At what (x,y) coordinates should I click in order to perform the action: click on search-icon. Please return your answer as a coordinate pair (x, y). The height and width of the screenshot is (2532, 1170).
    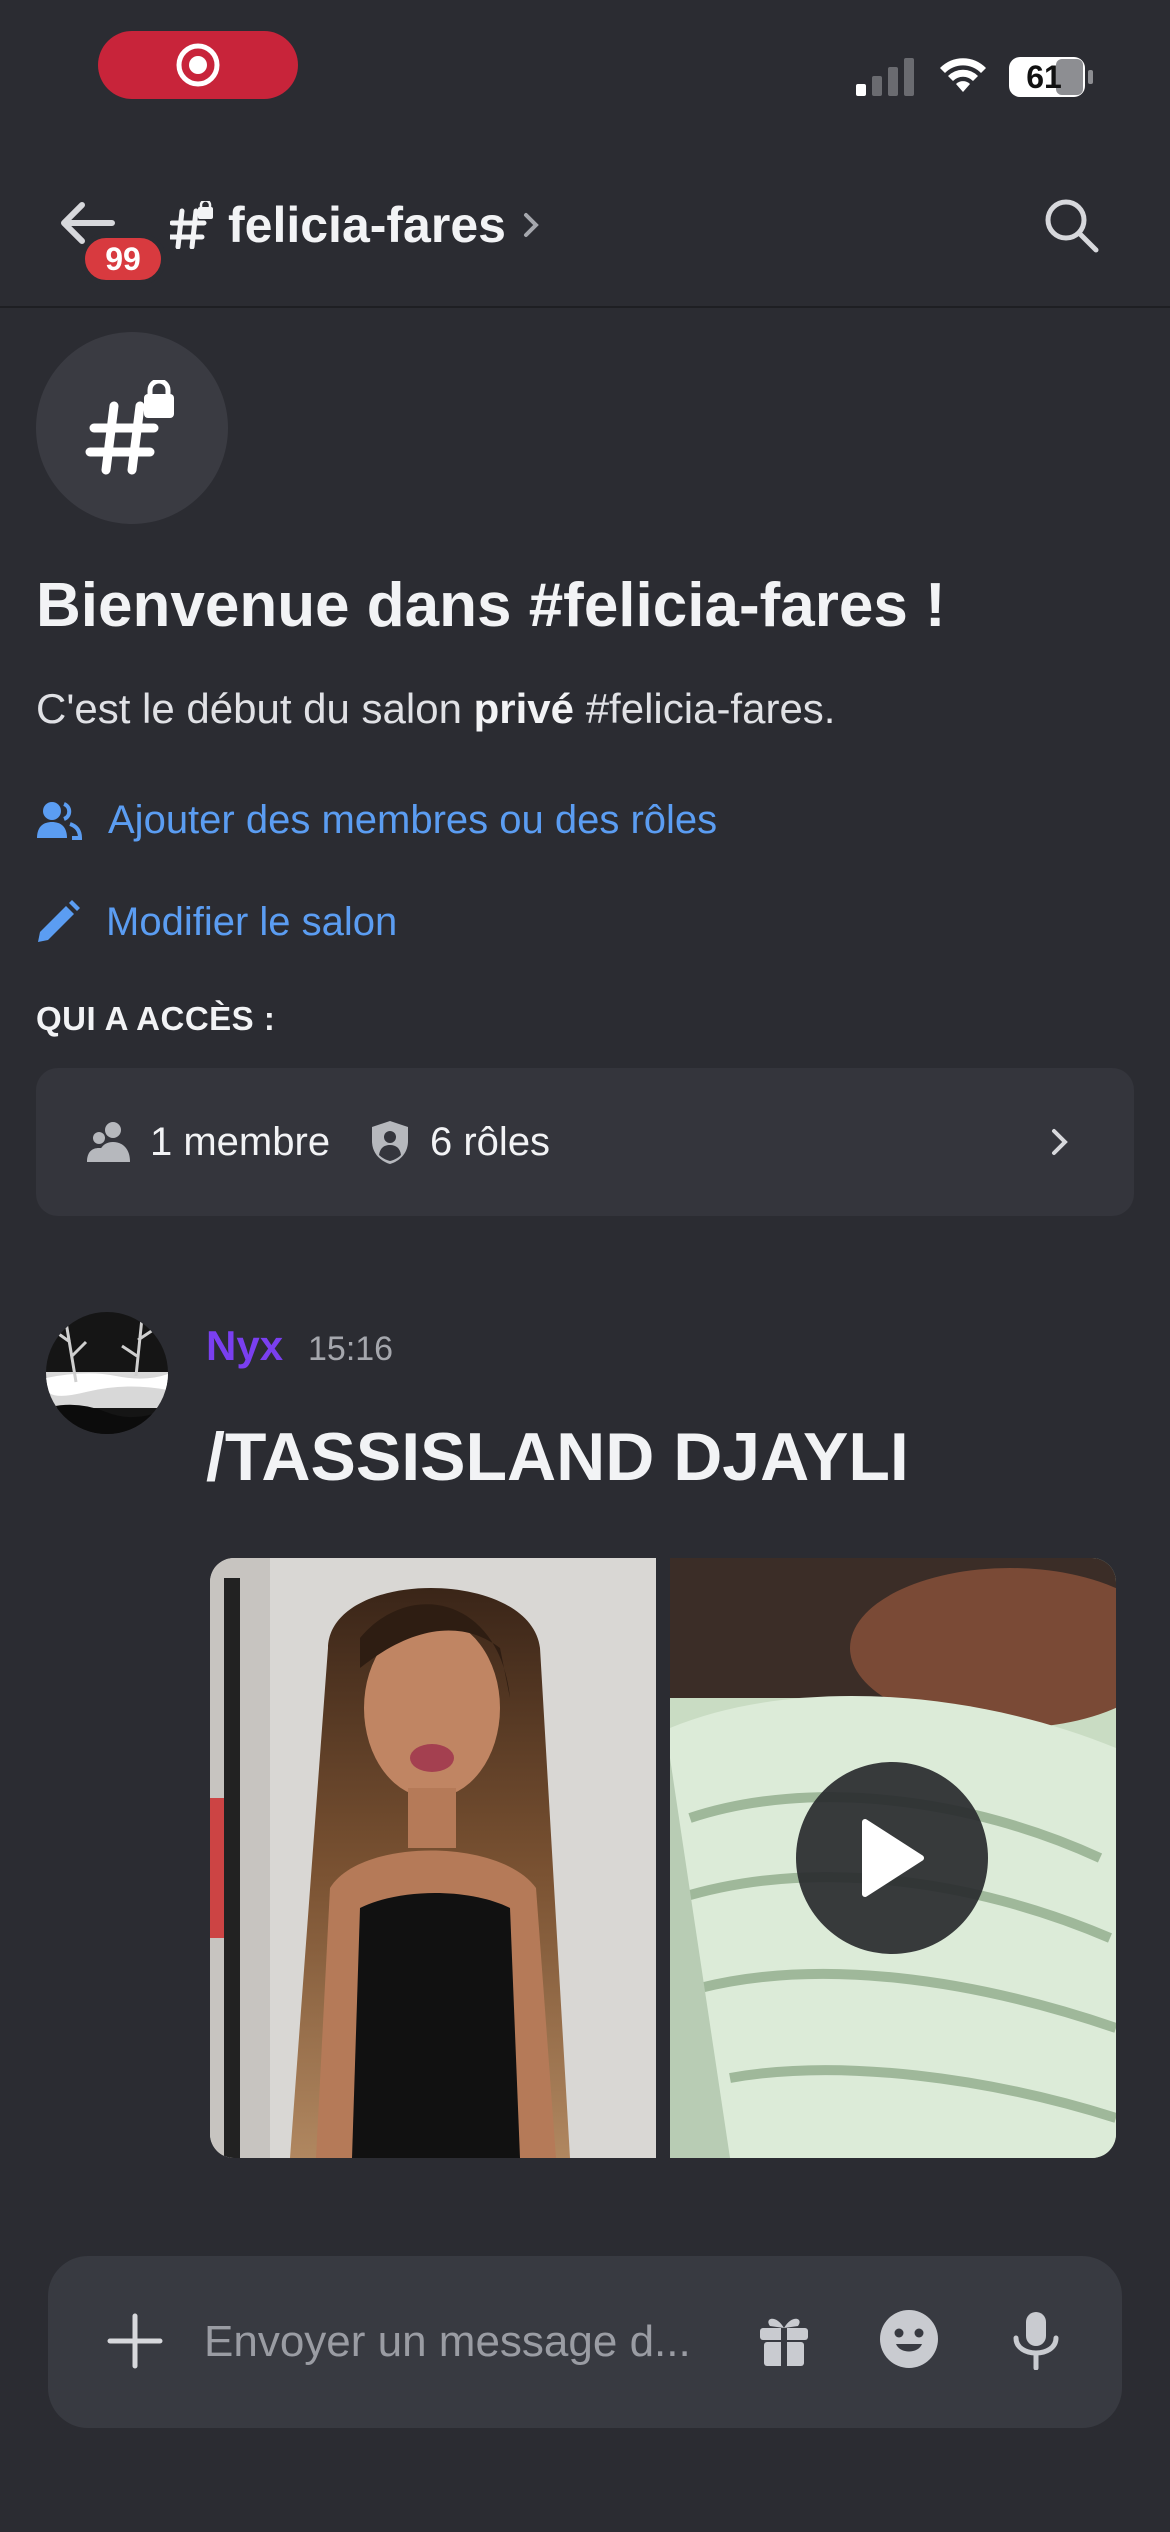
    Looking at the image, I should click on (1071, 225).